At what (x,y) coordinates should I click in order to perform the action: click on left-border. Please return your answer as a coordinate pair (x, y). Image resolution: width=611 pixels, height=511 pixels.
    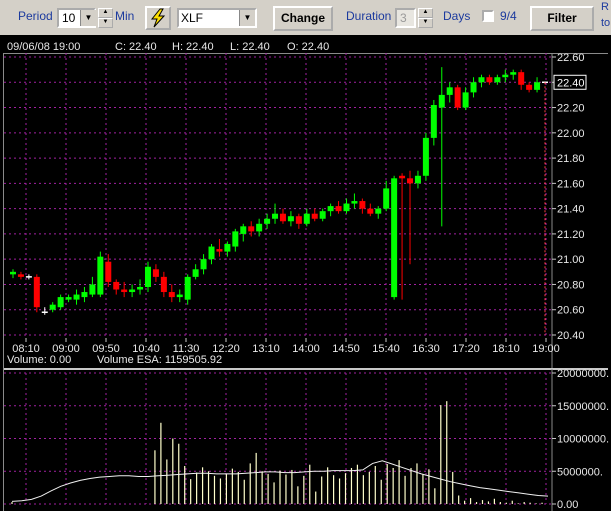
    Looking at the image, I should click on (3, 282).